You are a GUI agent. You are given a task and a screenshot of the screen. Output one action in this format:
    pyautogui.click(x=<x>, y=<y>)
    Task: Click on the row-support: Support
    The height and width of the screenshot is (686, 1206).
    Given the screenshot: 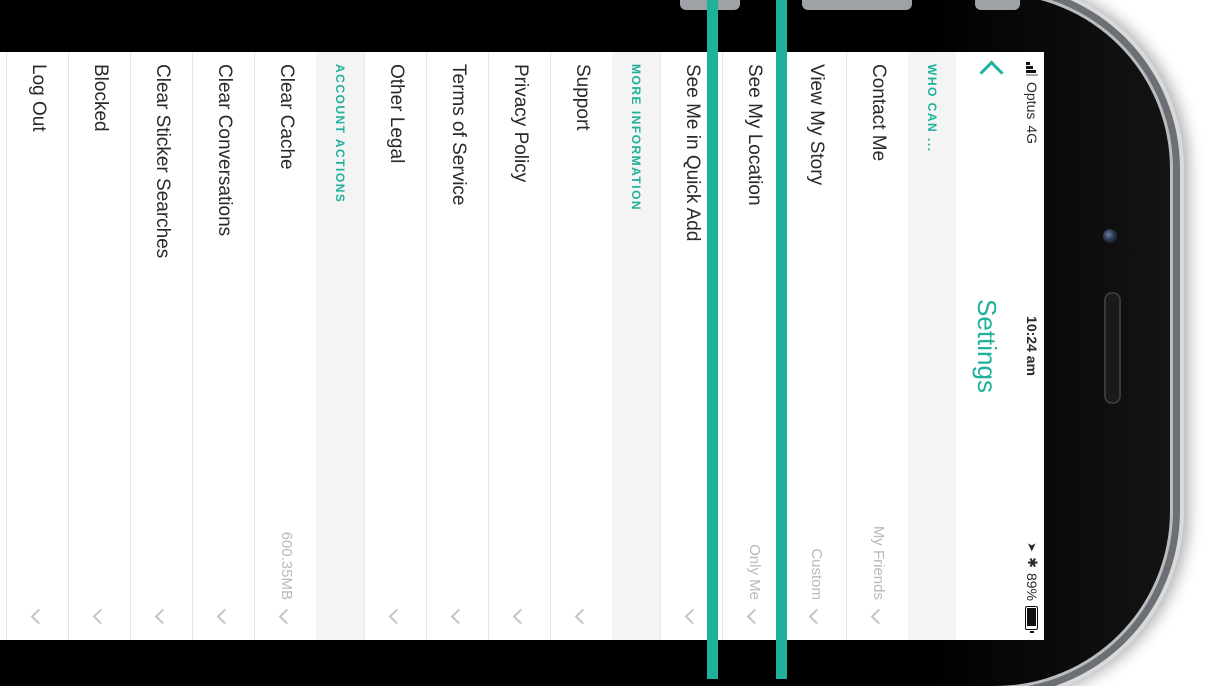 What is the action you would take?
    pyautogui.click(x=581, y=346)
    